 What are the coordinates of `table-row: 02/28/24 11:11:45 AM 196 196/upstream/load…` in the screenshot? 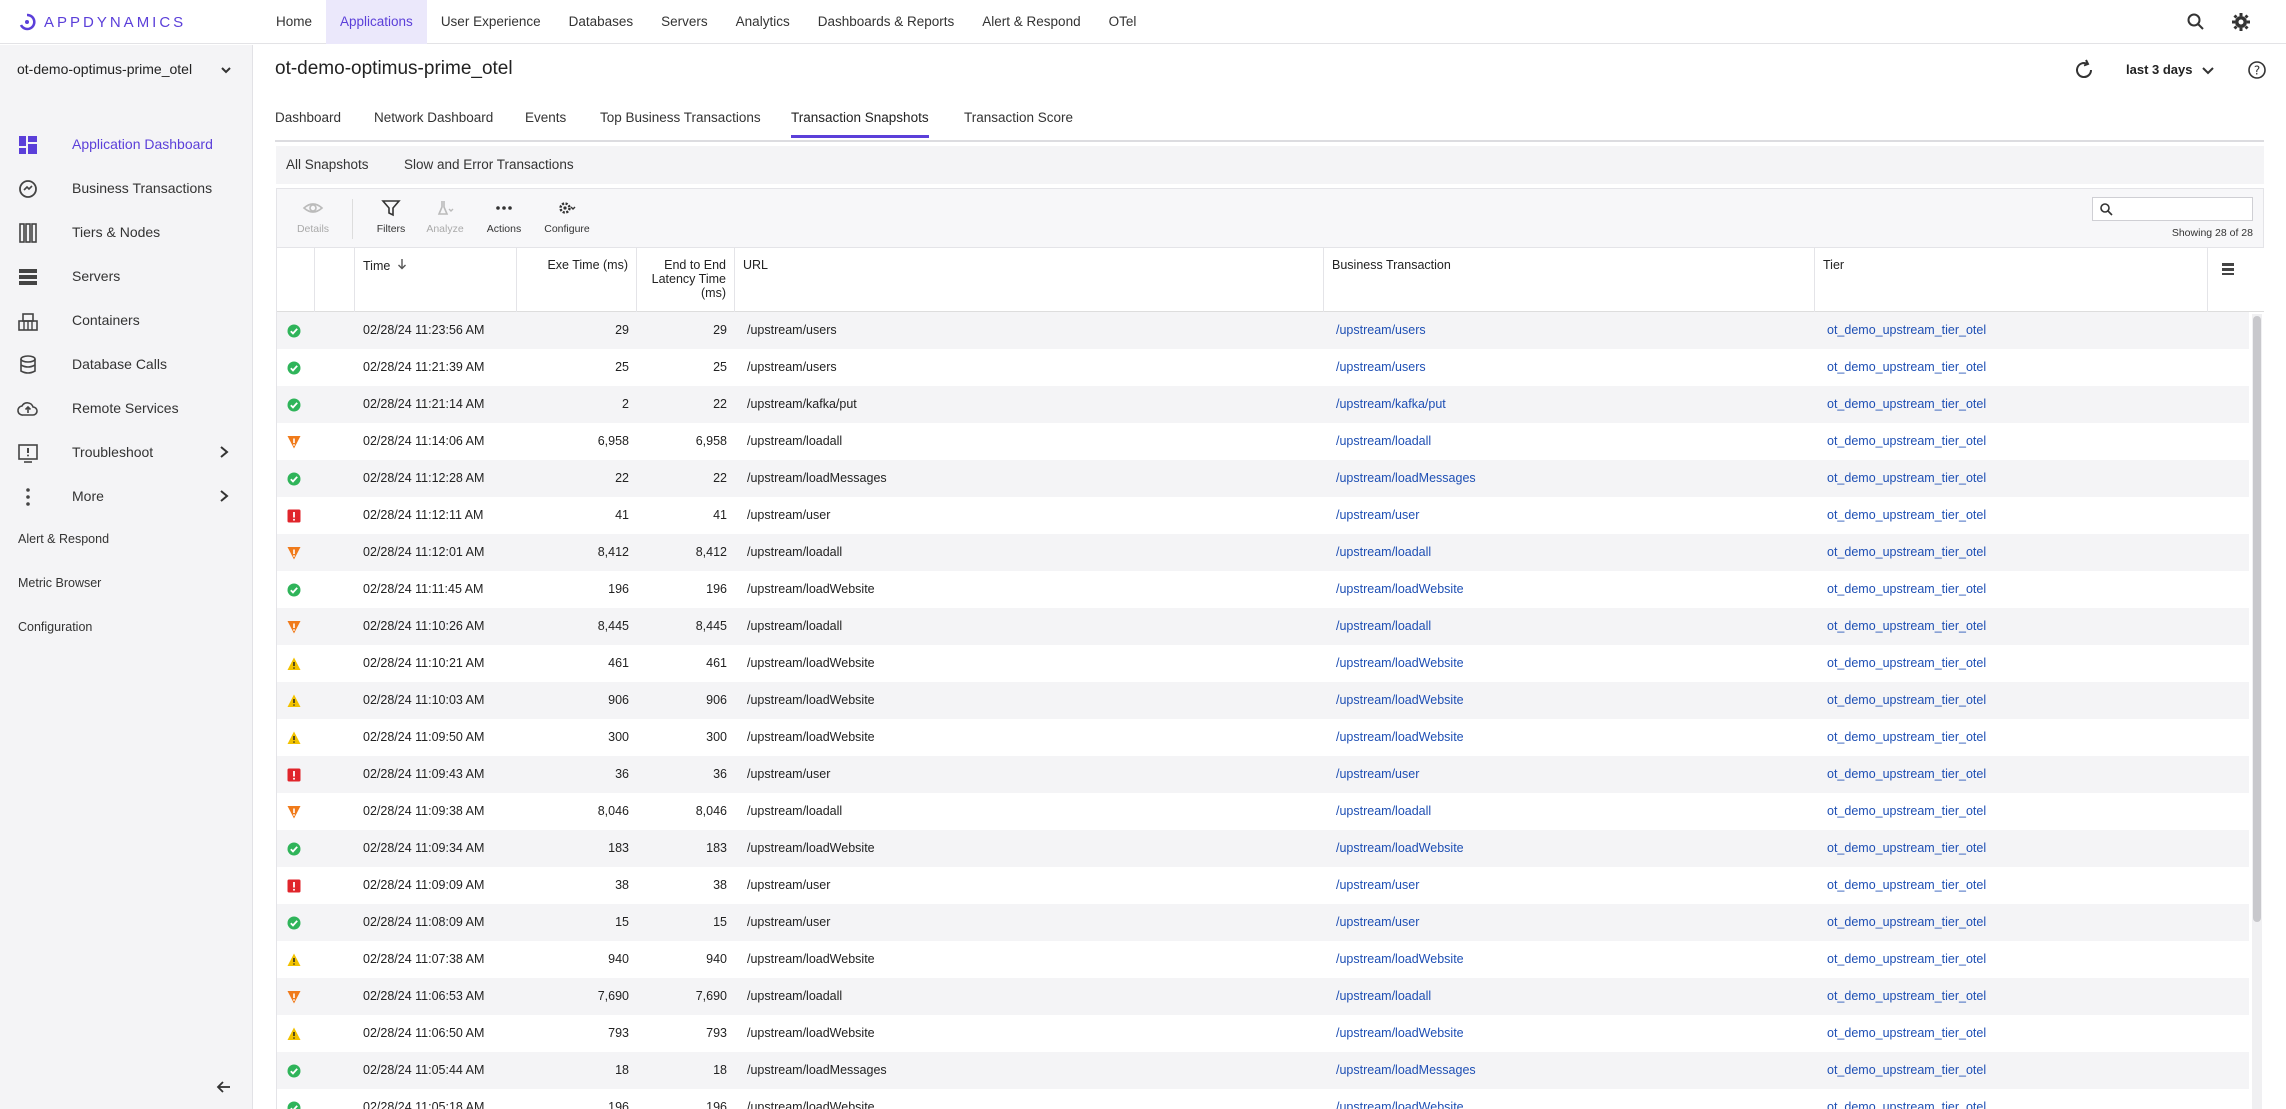 It's located at (1263, 589).